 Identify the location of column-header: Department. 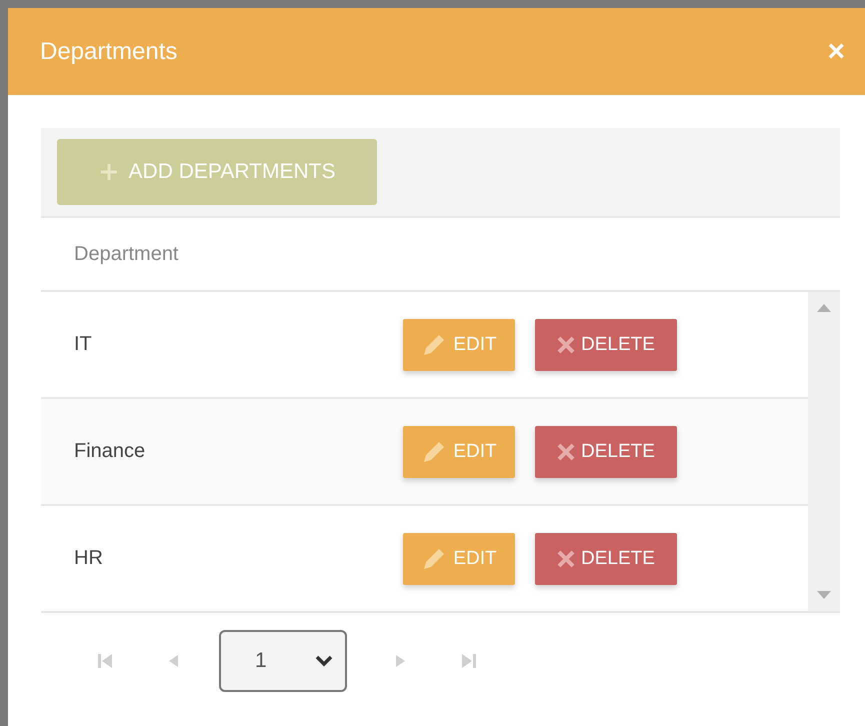
(126, 254).